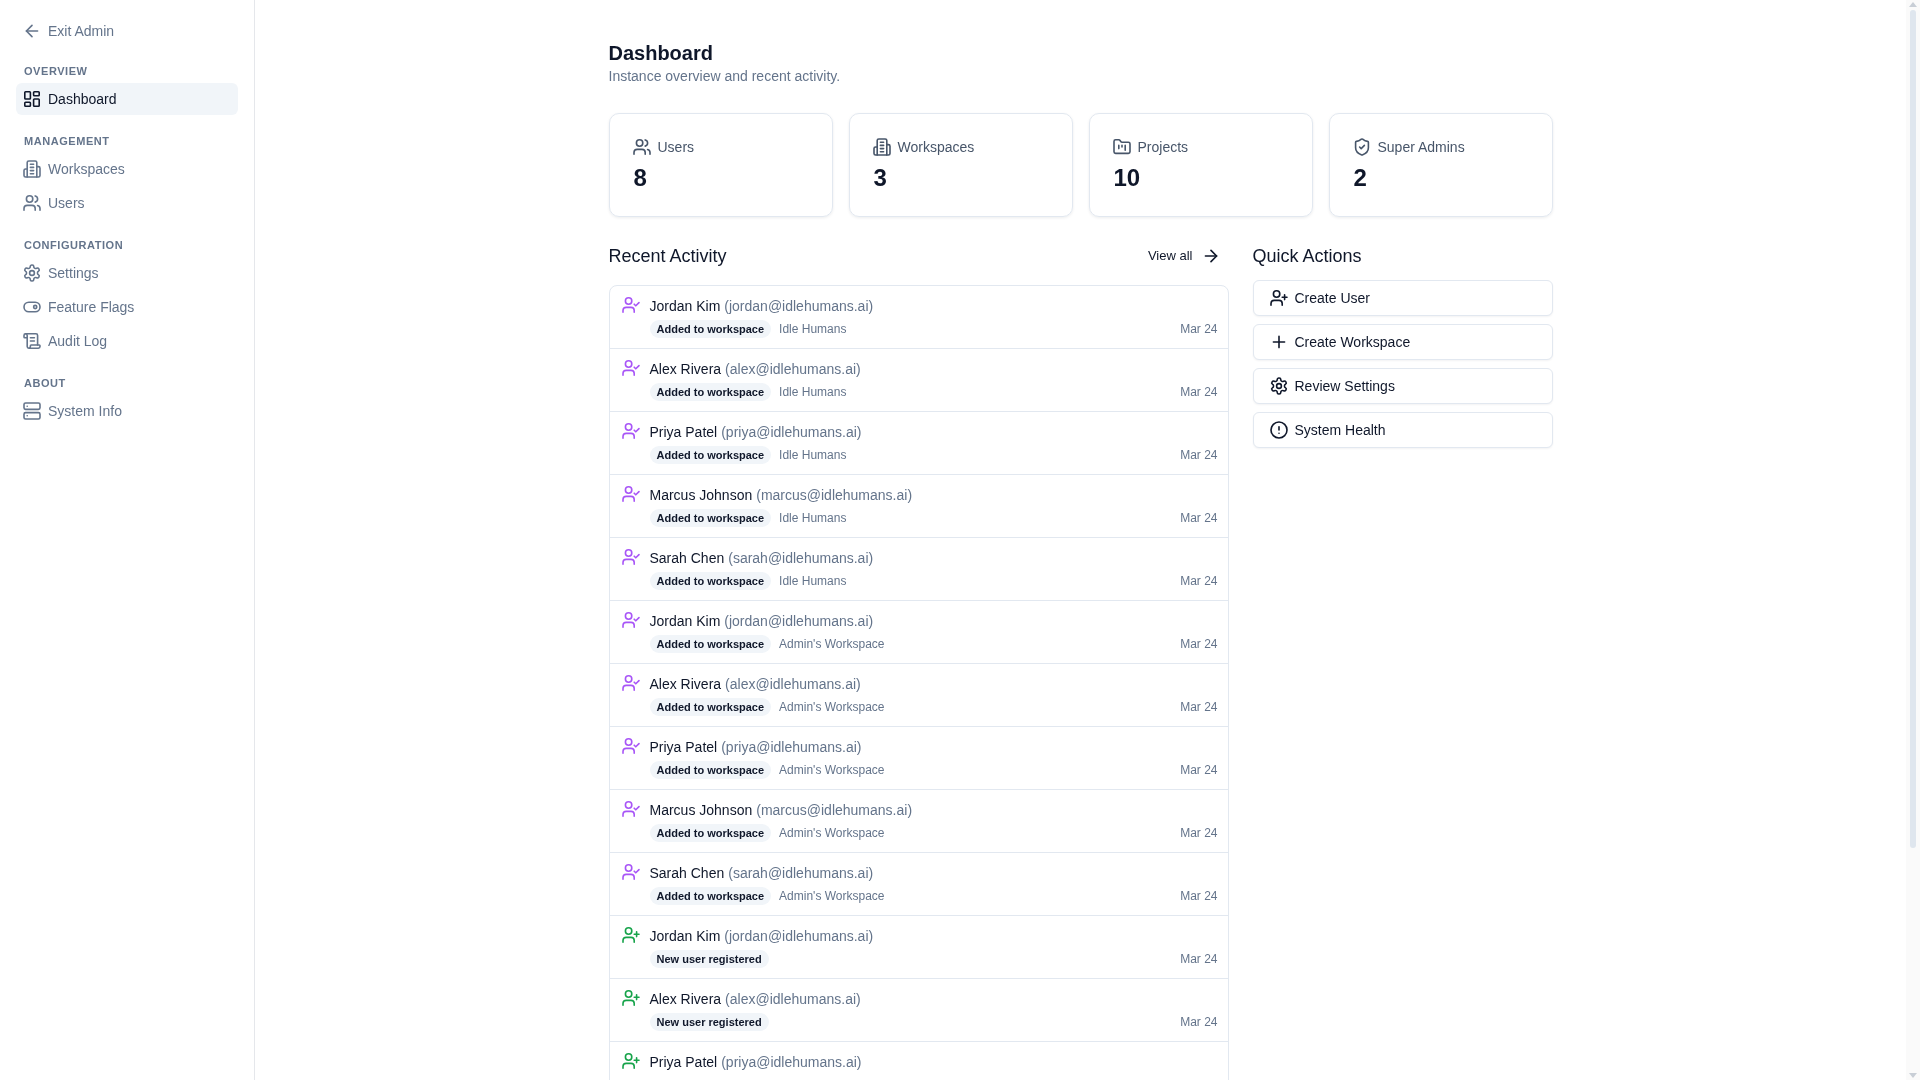 This screenshot has width=1920, height=1080. Describe the element at coordinates (1307, 256) in the screenshot. I see `section-title: Quick Actions` at that location.